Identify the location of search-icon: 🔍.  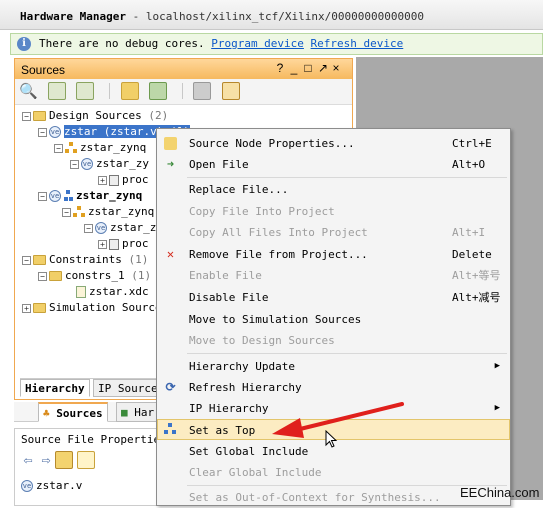
(28, 91).